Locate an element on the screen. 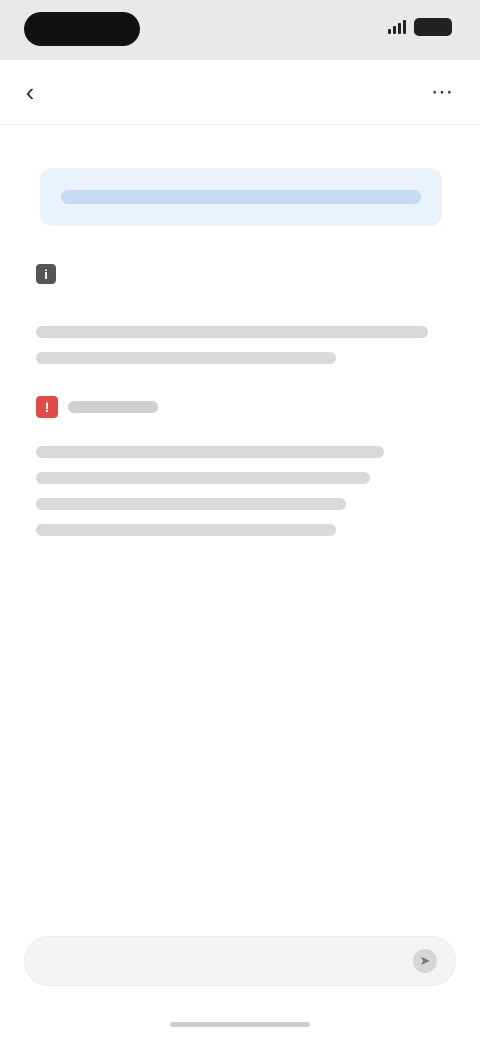  section-body is located at coordinates (232, 352).